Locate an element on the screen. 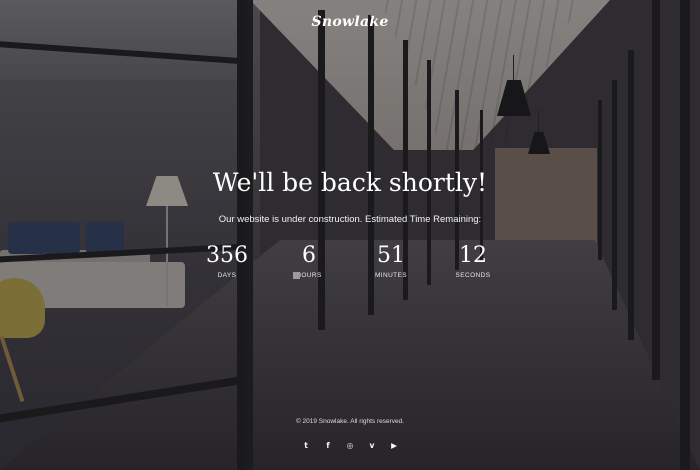 This screenshot has height=470, width=700. twitter-icon: t is located at coordinates (306, 445).